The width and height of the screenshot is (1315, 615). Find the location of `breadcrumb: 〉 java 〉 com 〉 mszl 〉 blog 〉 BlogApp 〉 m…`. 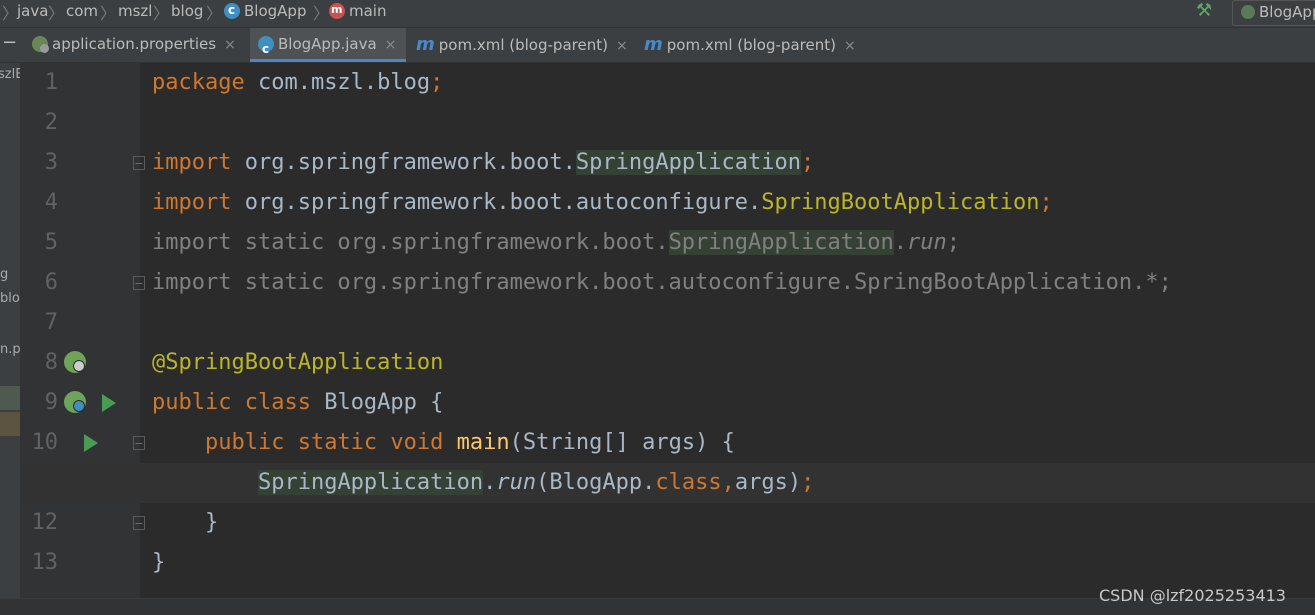

breadcrumb: 〉 java 〉 com 〉 mszl 〉 blog 〉 BlogApp 〉 m… is located at coordinates (657, 14).